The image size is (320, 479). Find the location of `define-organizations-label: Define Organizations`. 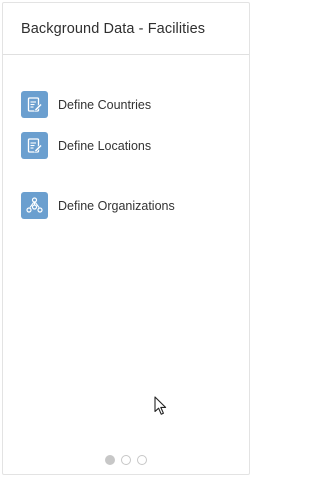

define-organizations-label: Define Organizations is located at coordinates (116, 205).